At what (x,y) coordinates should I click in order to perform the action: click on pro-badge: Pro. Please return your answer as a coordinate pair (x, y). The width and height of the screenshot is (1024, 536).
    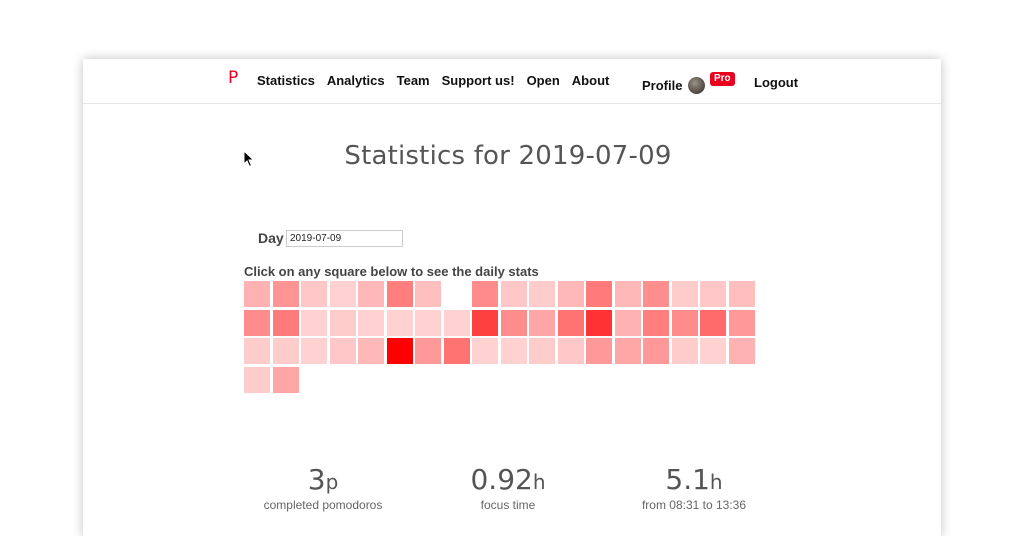
    Looking at the image, I should click on (722, 79).